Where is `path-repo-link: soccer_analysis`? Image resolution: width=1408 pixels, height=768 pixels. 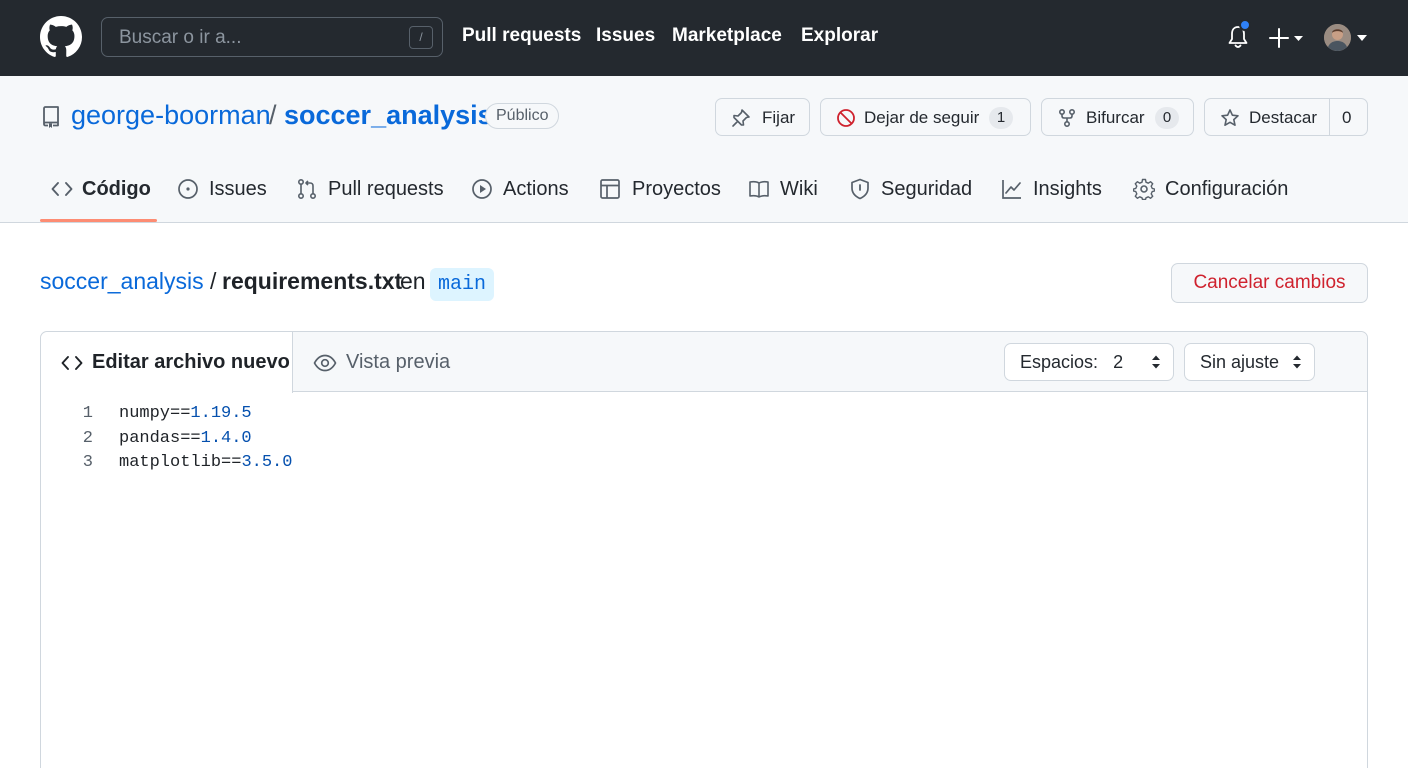 path-repo-link: soccer_analysis is located at coordinates (122, 281).